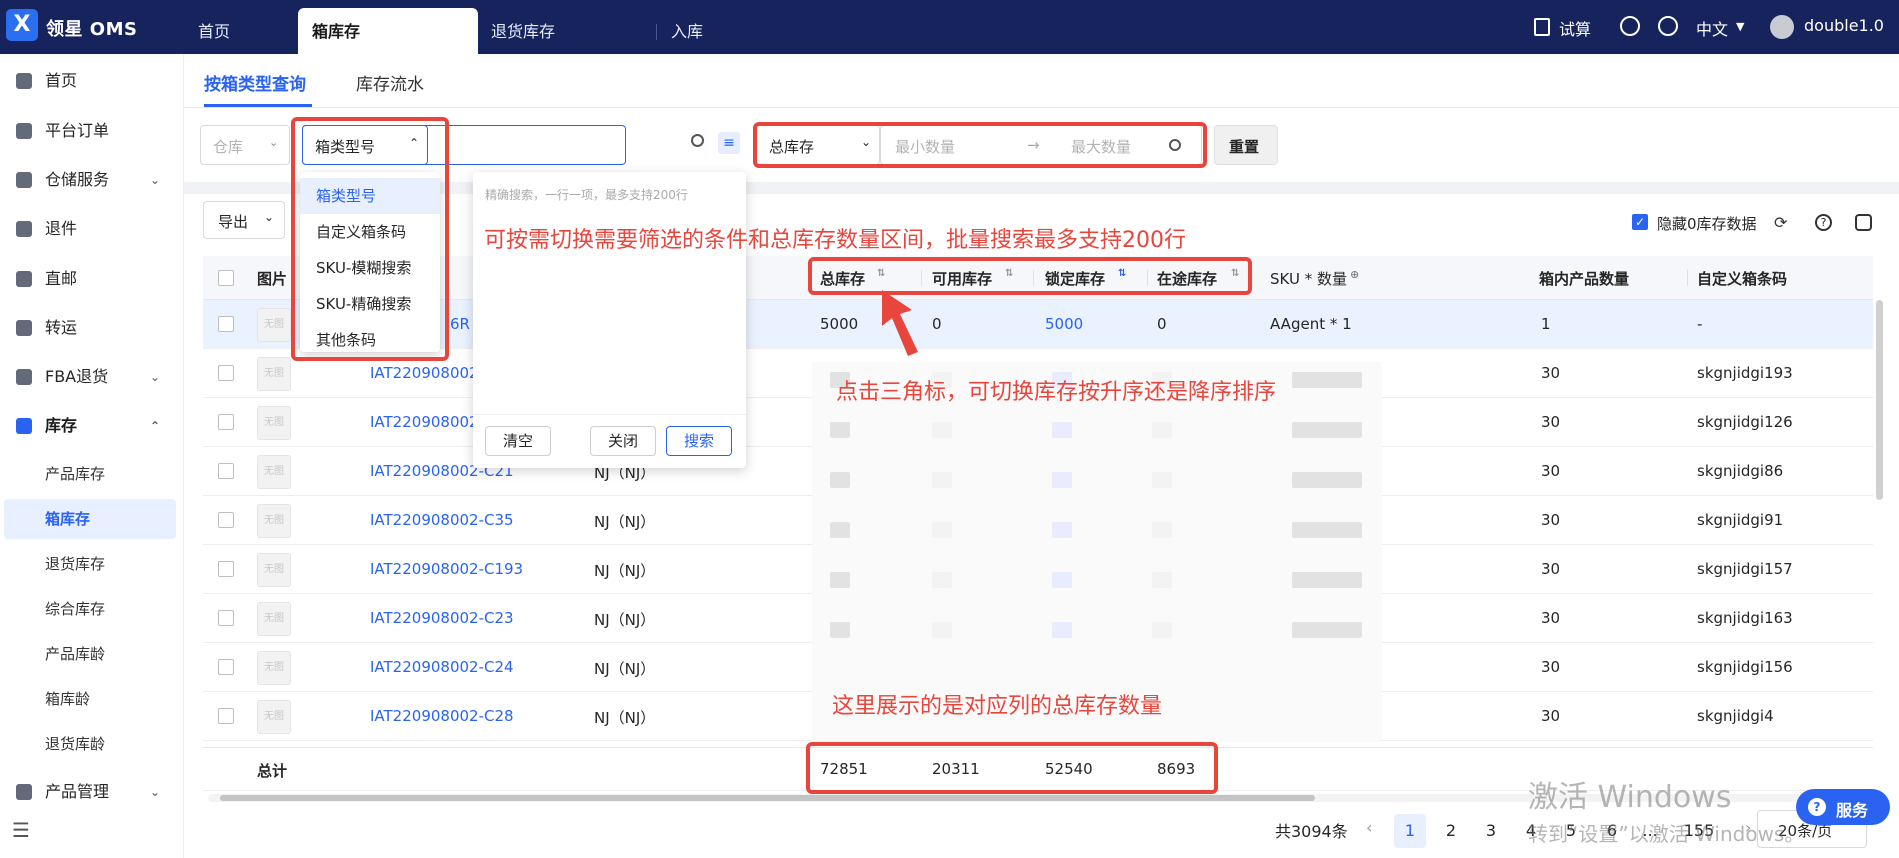  What do you see at coordinates (390, 82) in the screenshot?
I see `tab-inventory-flow: 库存流水` at bounding box center [390, 82].